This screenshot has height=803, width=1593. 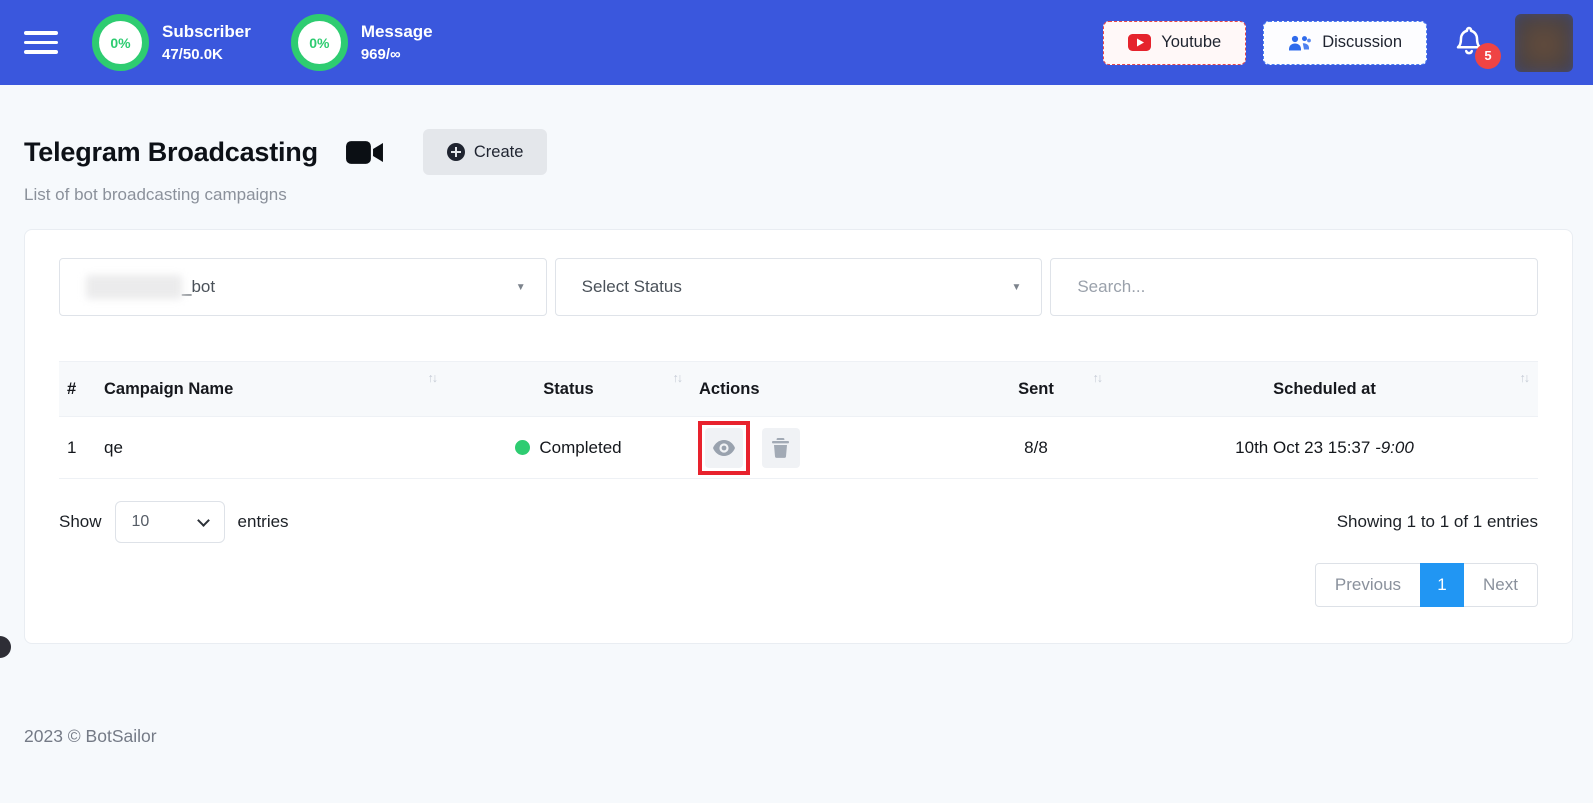 I want to click on subscriber-percent: 0%, so click(x=120, y=42).